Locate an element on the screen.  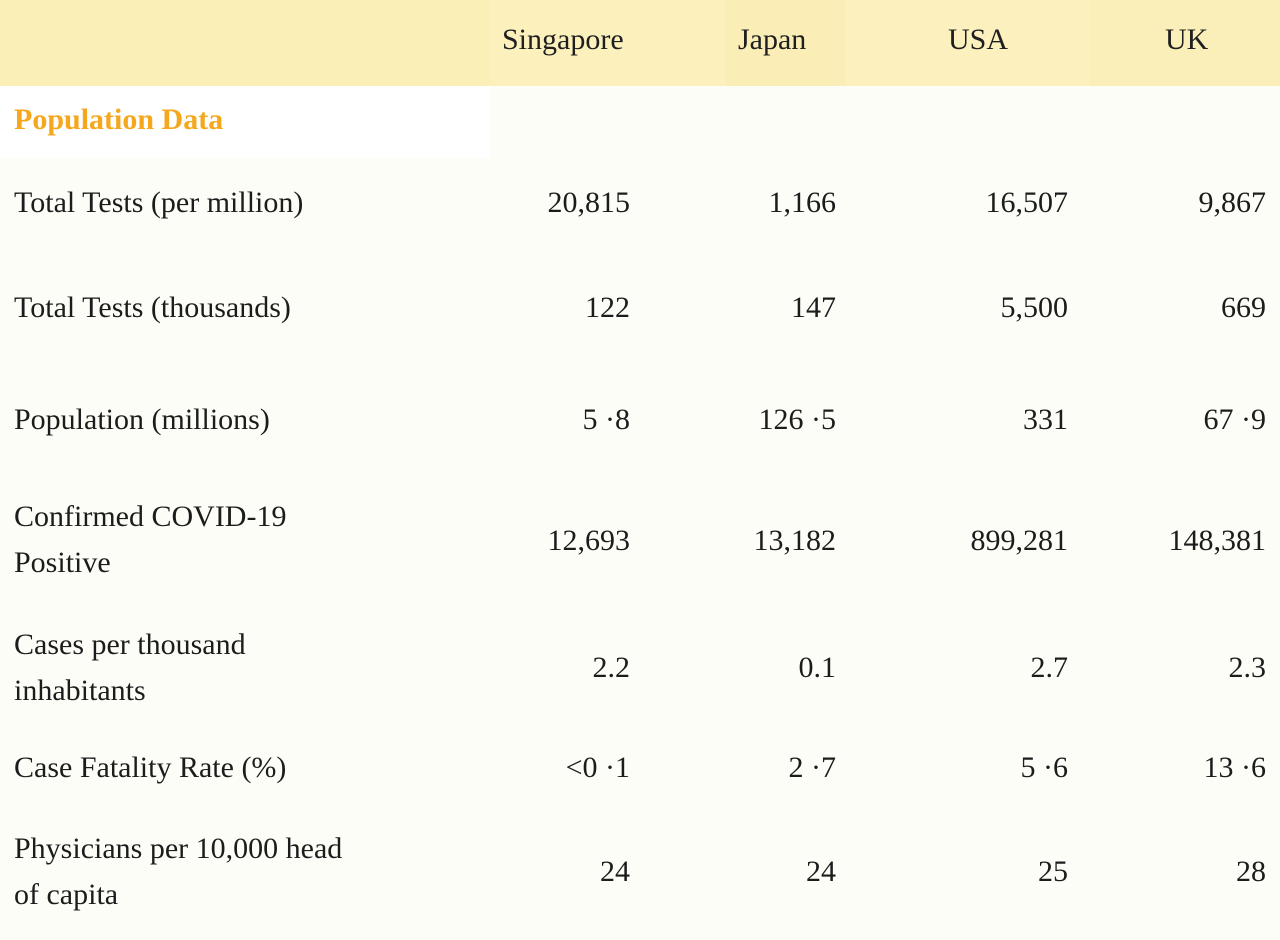
header-band-segment is located at coordinates (245, 43).